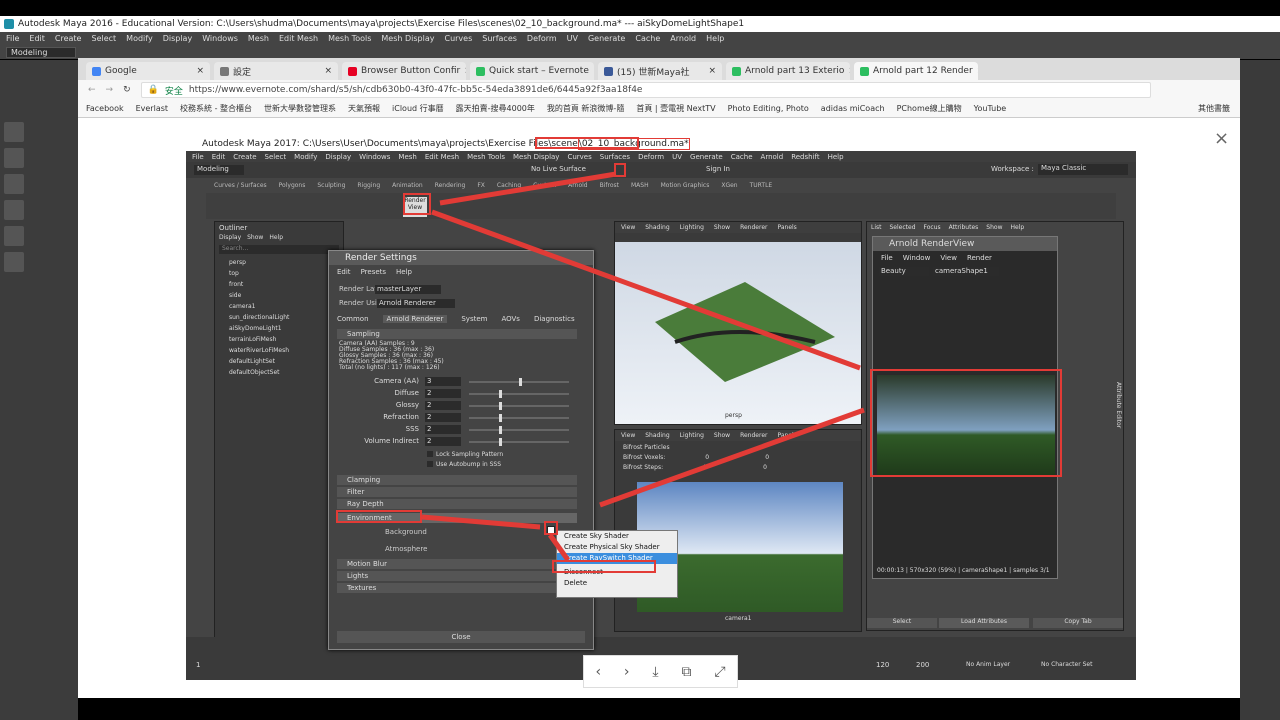  Describe the element at coordinates (655, 672) in the screenshot. I see `viewer-control-icon: ⤓` at that location.